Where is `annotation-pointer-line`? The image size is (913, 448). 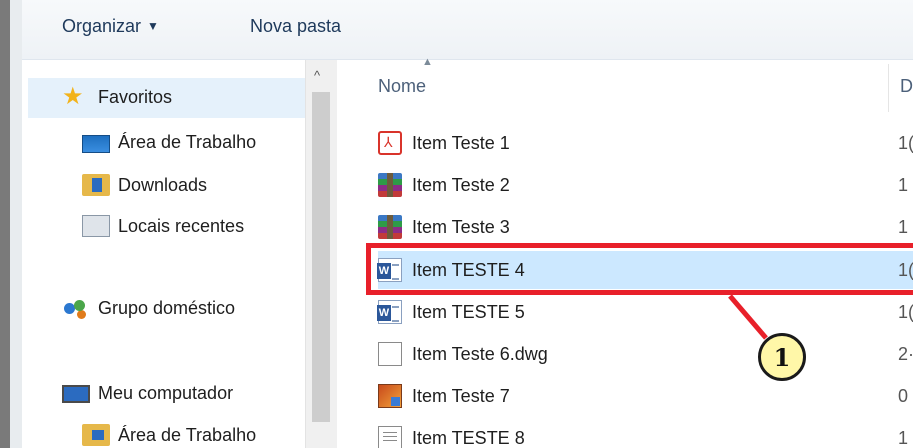 annotation-pointer-line is located at coordinates (748, 317).